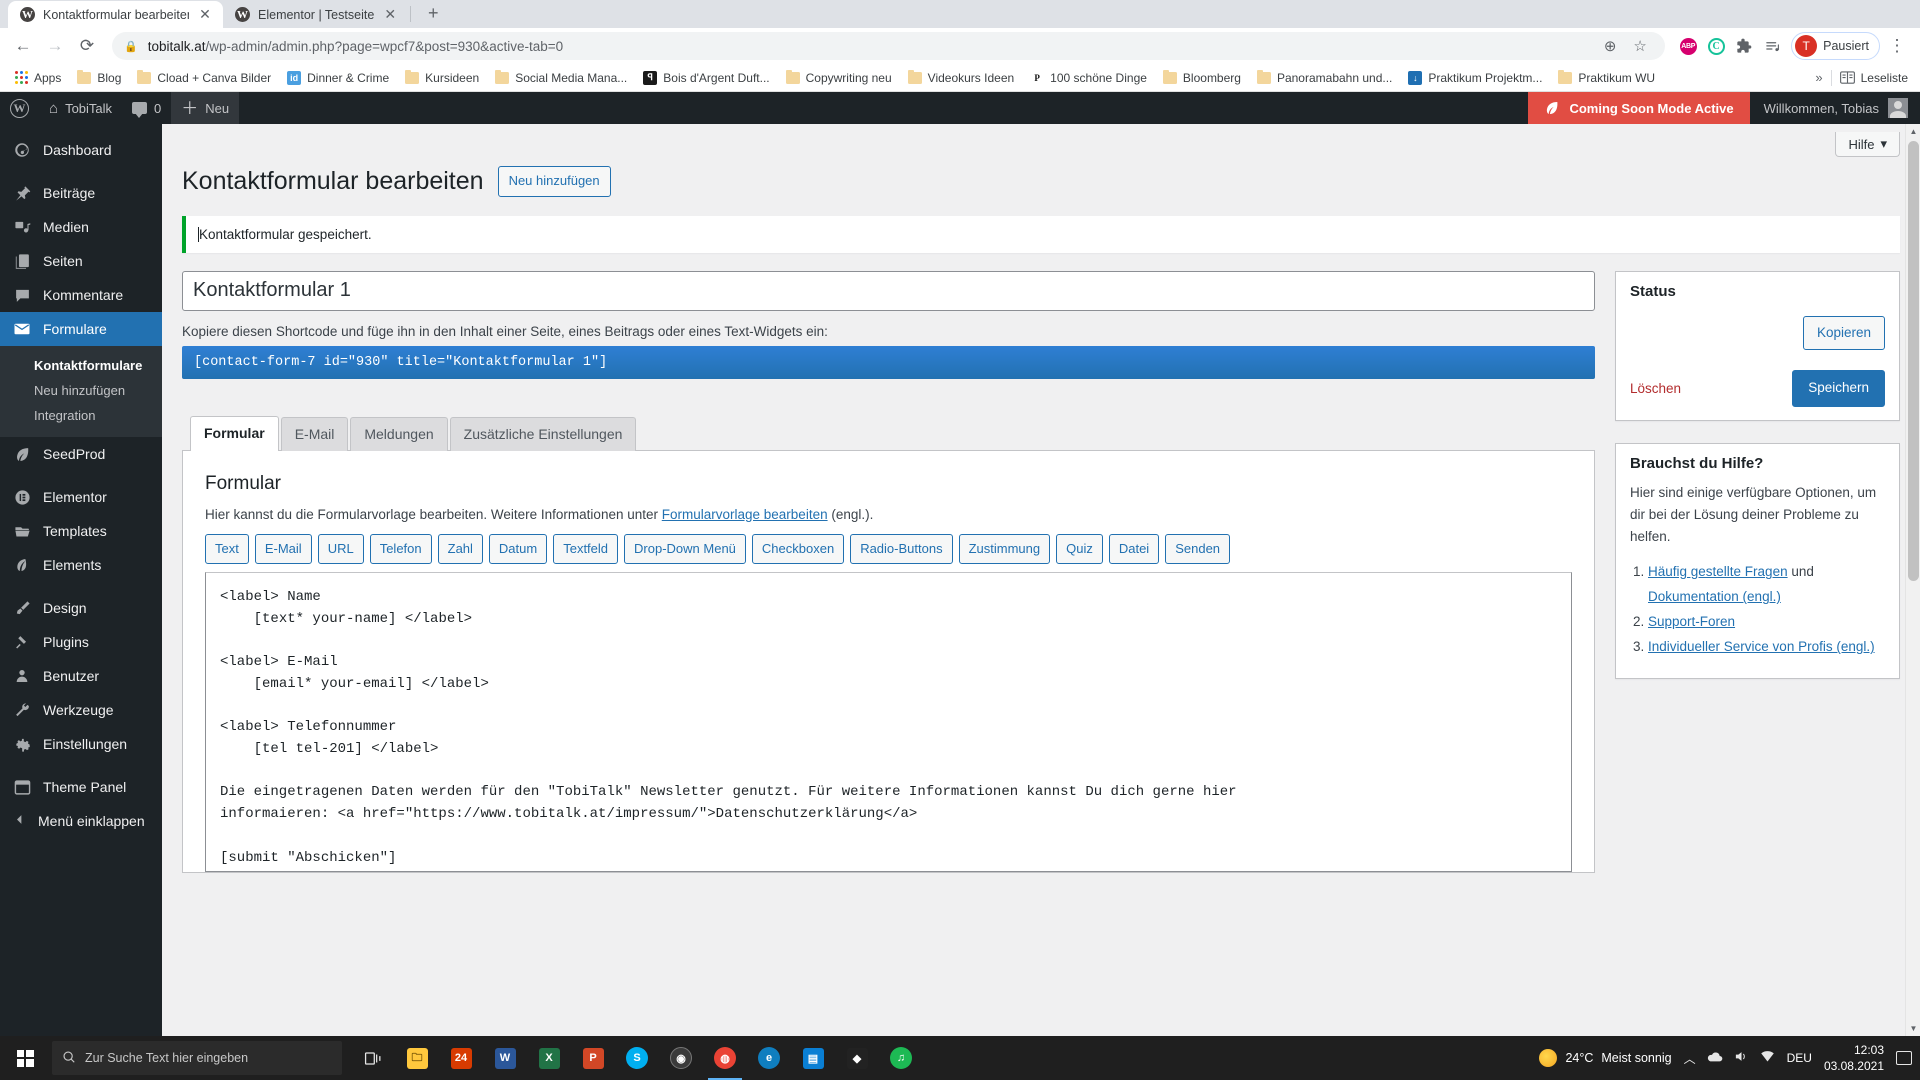 The image size is (1920, 1080). Describe the element at coordinates (1761, 646) in the screenshot. I see `help-link-individueller-service: Individueller Service von Profis (engl.)` at that location.